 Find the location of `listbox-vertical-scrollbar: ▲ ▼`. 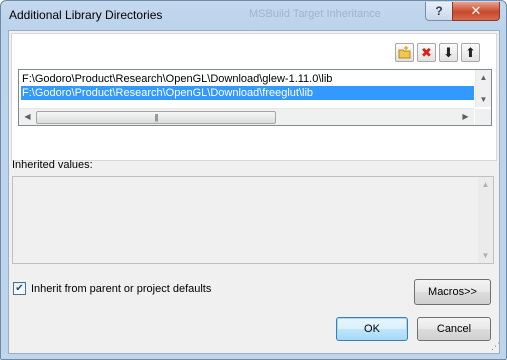

listbox-vertical-scrollbar: ▲ ▼ is located at coordinates (483, 88).